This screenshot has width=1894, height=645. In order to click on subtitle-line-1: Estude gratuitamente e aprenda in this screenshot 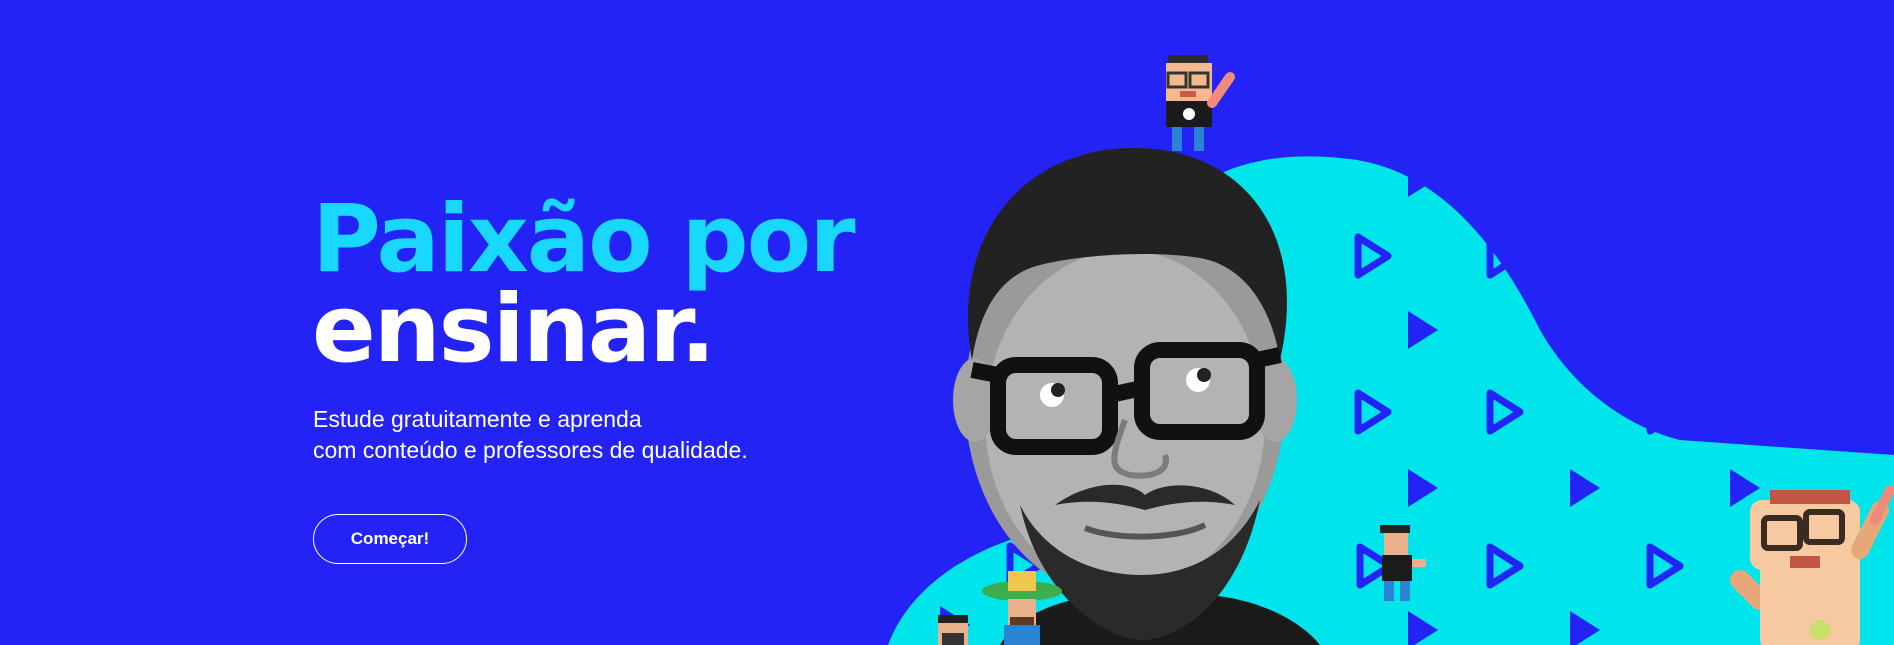, I will do `click(477, 419)`.